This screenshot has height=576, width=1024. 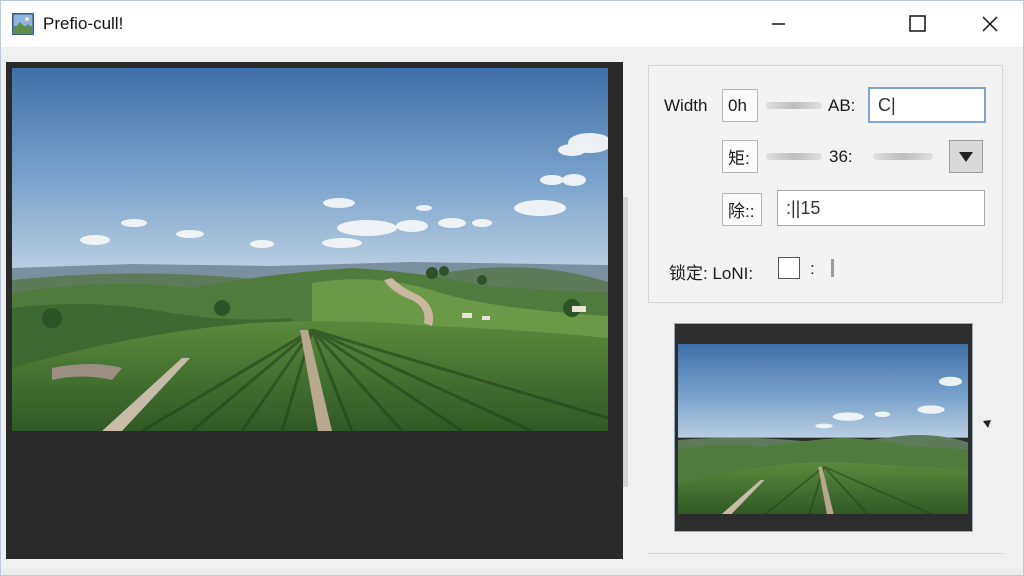 I want to click on maximize-button, so click(x=918, y=24).